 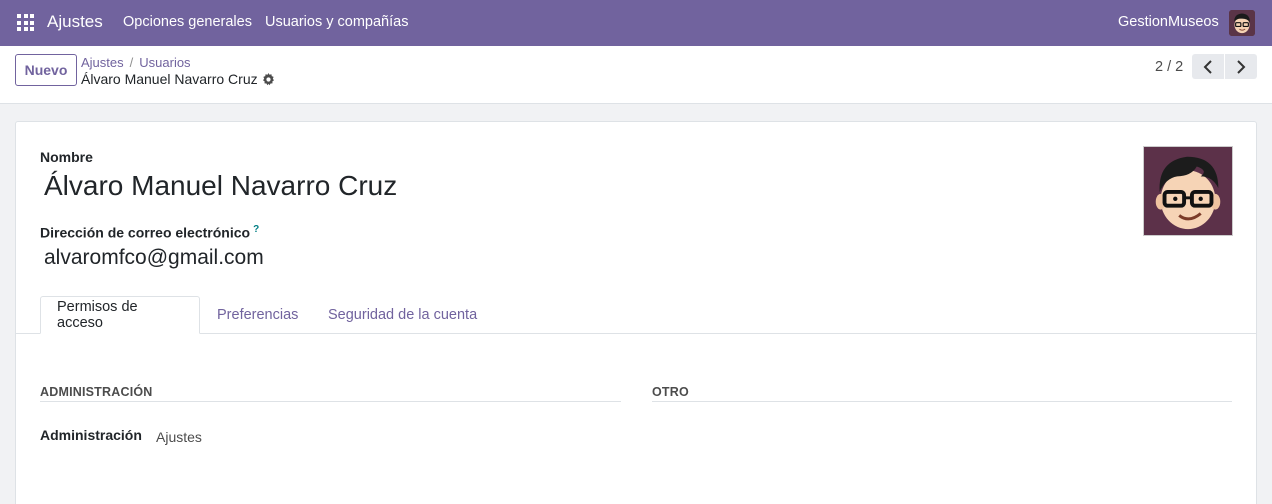 What do you see at coordinates (187, 22) in the screenshot?
I see `menu-general-options: Opciones generales` at bounding box center [187, 22].